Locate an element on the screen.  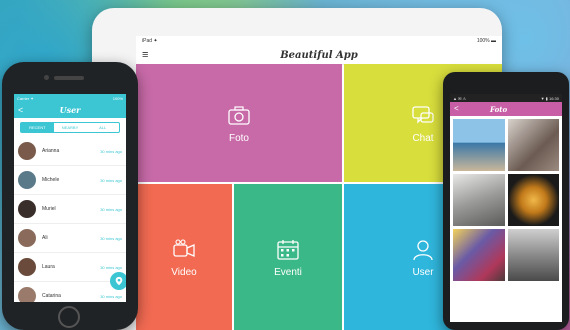
earpiece-speaker is located at coordinates (69, 78).